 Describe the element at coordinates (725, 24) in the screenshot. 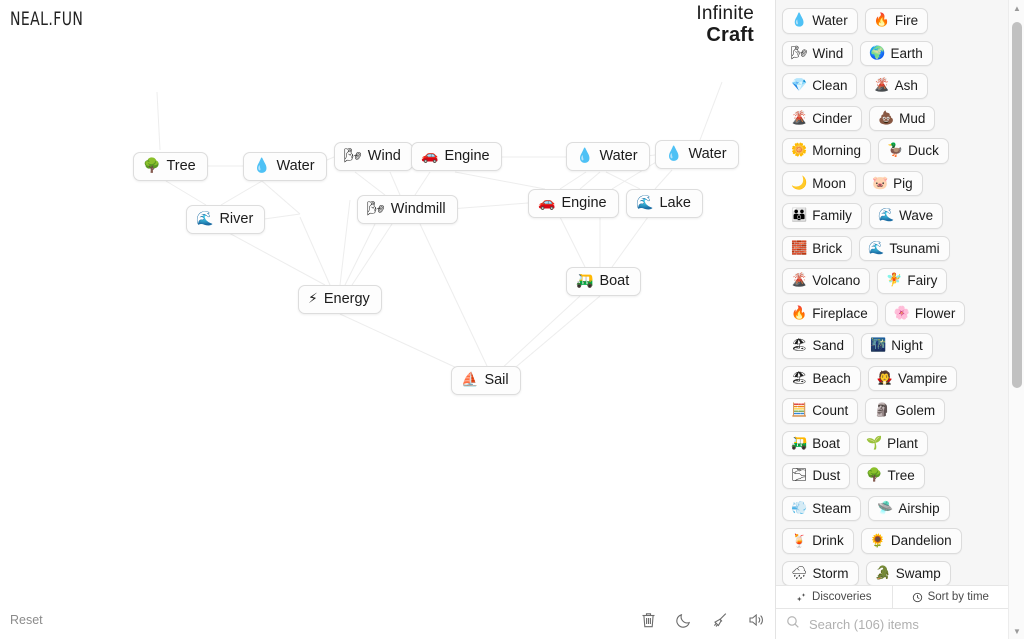

I see `page-title: Infinite Craft` at that location.